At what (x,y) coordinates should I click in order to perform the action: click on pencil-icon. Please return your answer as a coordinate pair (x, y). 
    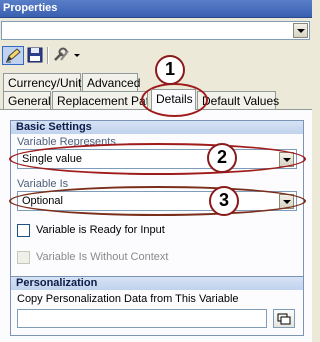
    Looking at the image, I should click on (13, 55).